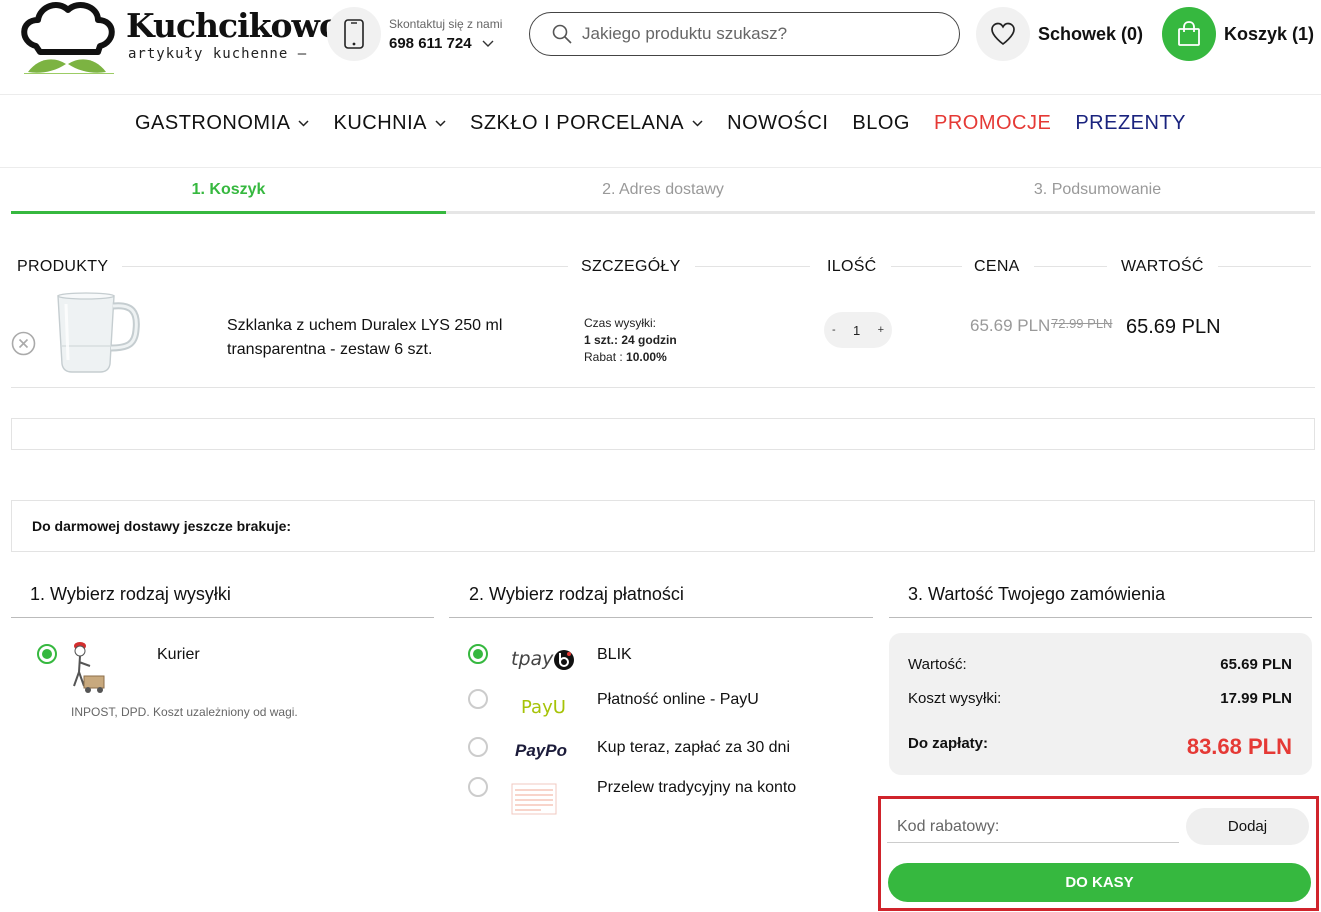  What do you see at coordinates (1256, 664) in the screenshot?
I see `summary-value: 65.69 PLN` at bounding box center [1256, 664].